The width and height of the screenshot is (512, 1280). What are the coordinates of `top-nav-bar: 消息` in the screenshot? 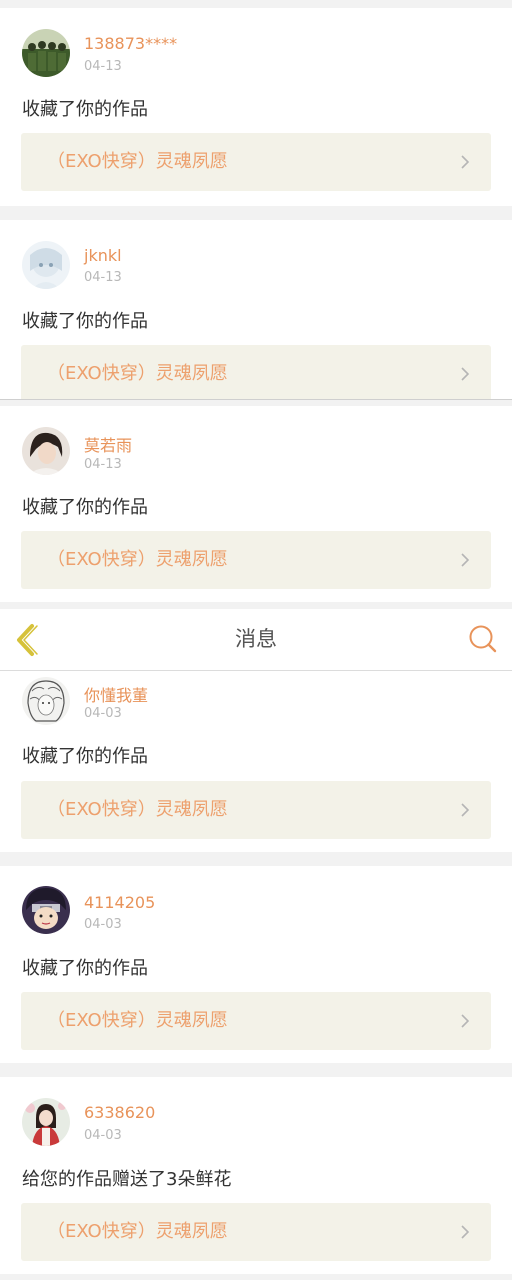 It's located at (256, 640).